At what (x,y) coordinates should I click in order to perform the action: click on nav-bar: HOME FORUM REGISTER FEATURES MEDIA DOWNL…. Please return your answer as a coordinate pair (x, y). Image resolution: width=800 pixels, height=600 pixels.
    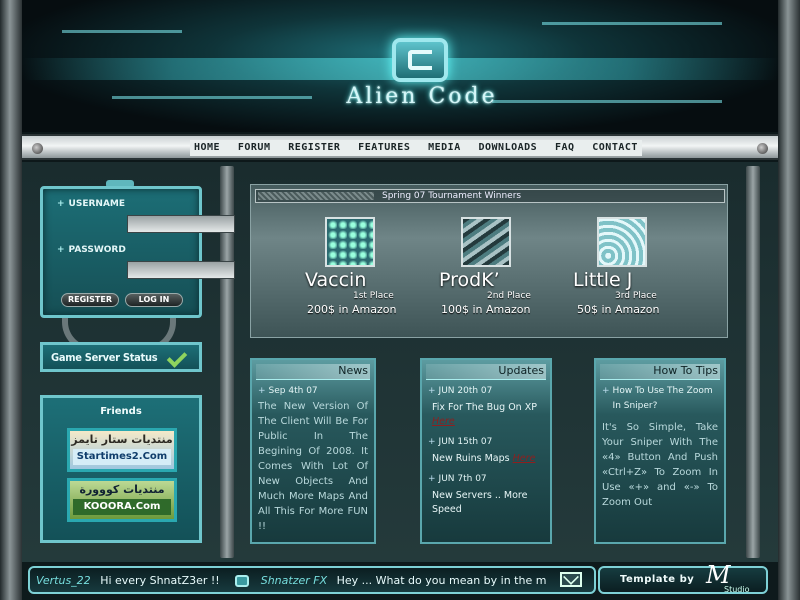
    Looking at the image, I should click on (400, 147).